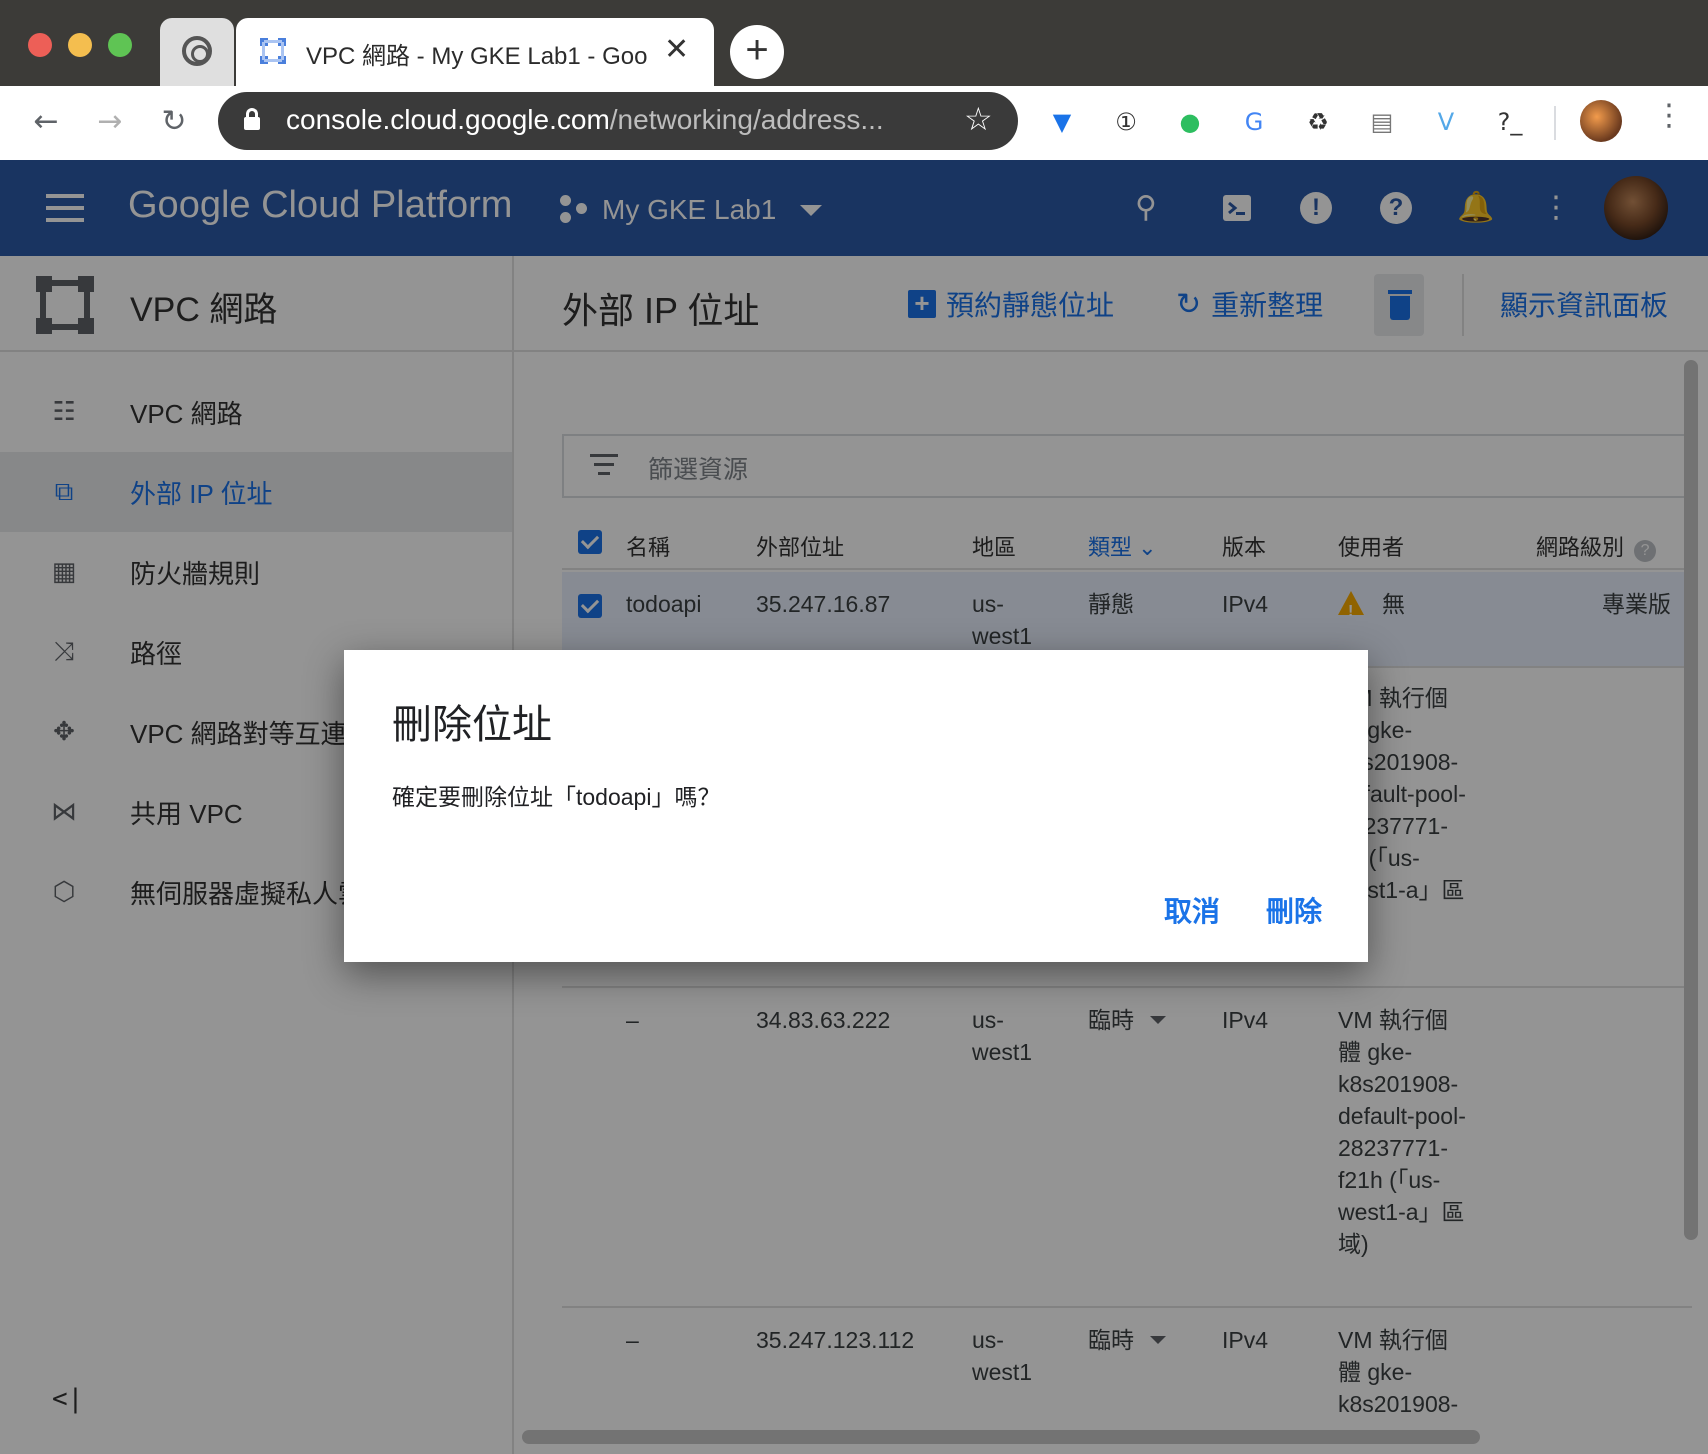 This screenshot has height=1454, width=1708. I want to click on bookmark-star-icon: ☆, so click(978, 119).